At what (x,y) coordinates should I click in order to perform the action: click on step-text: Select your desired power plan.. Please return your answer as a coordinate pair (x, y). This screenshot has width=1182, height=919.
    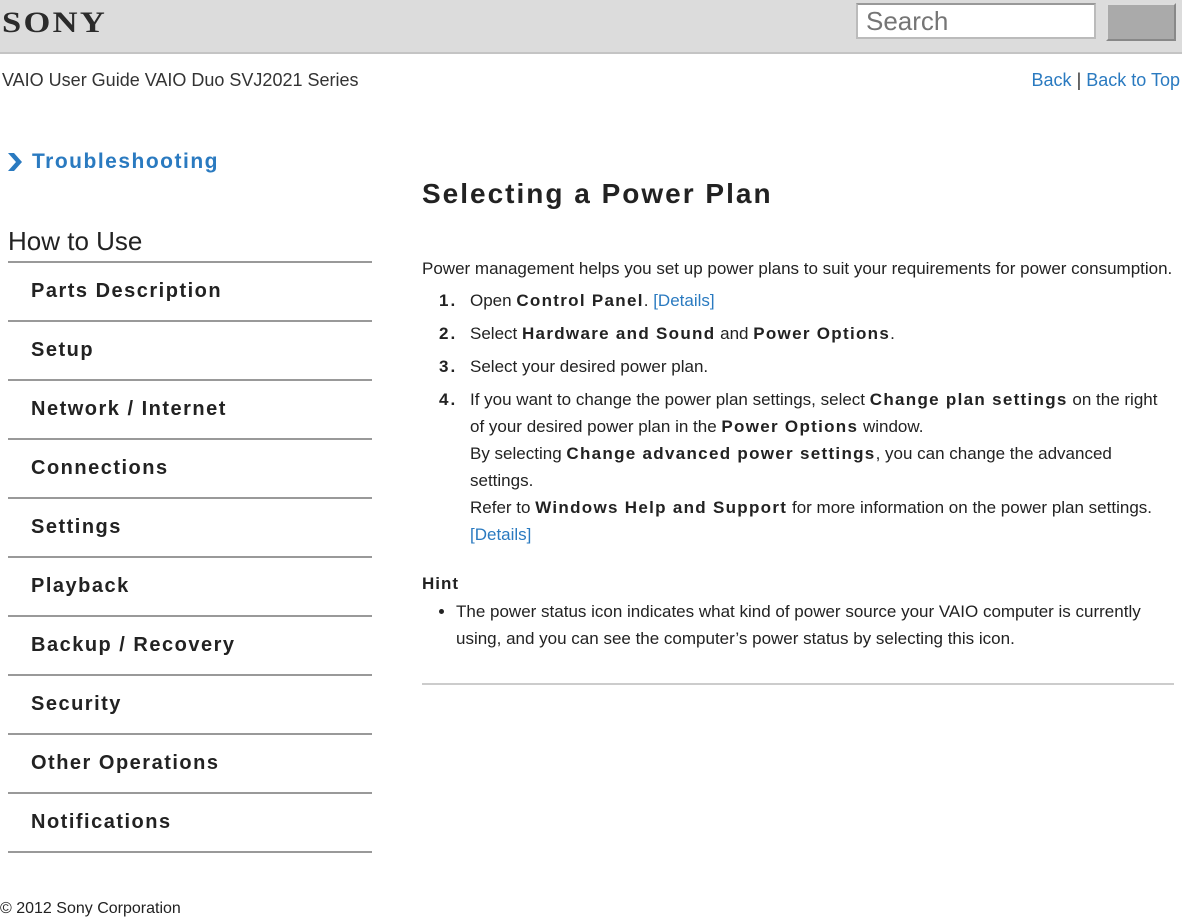
    Looking at the image, I should click on (589, 366).